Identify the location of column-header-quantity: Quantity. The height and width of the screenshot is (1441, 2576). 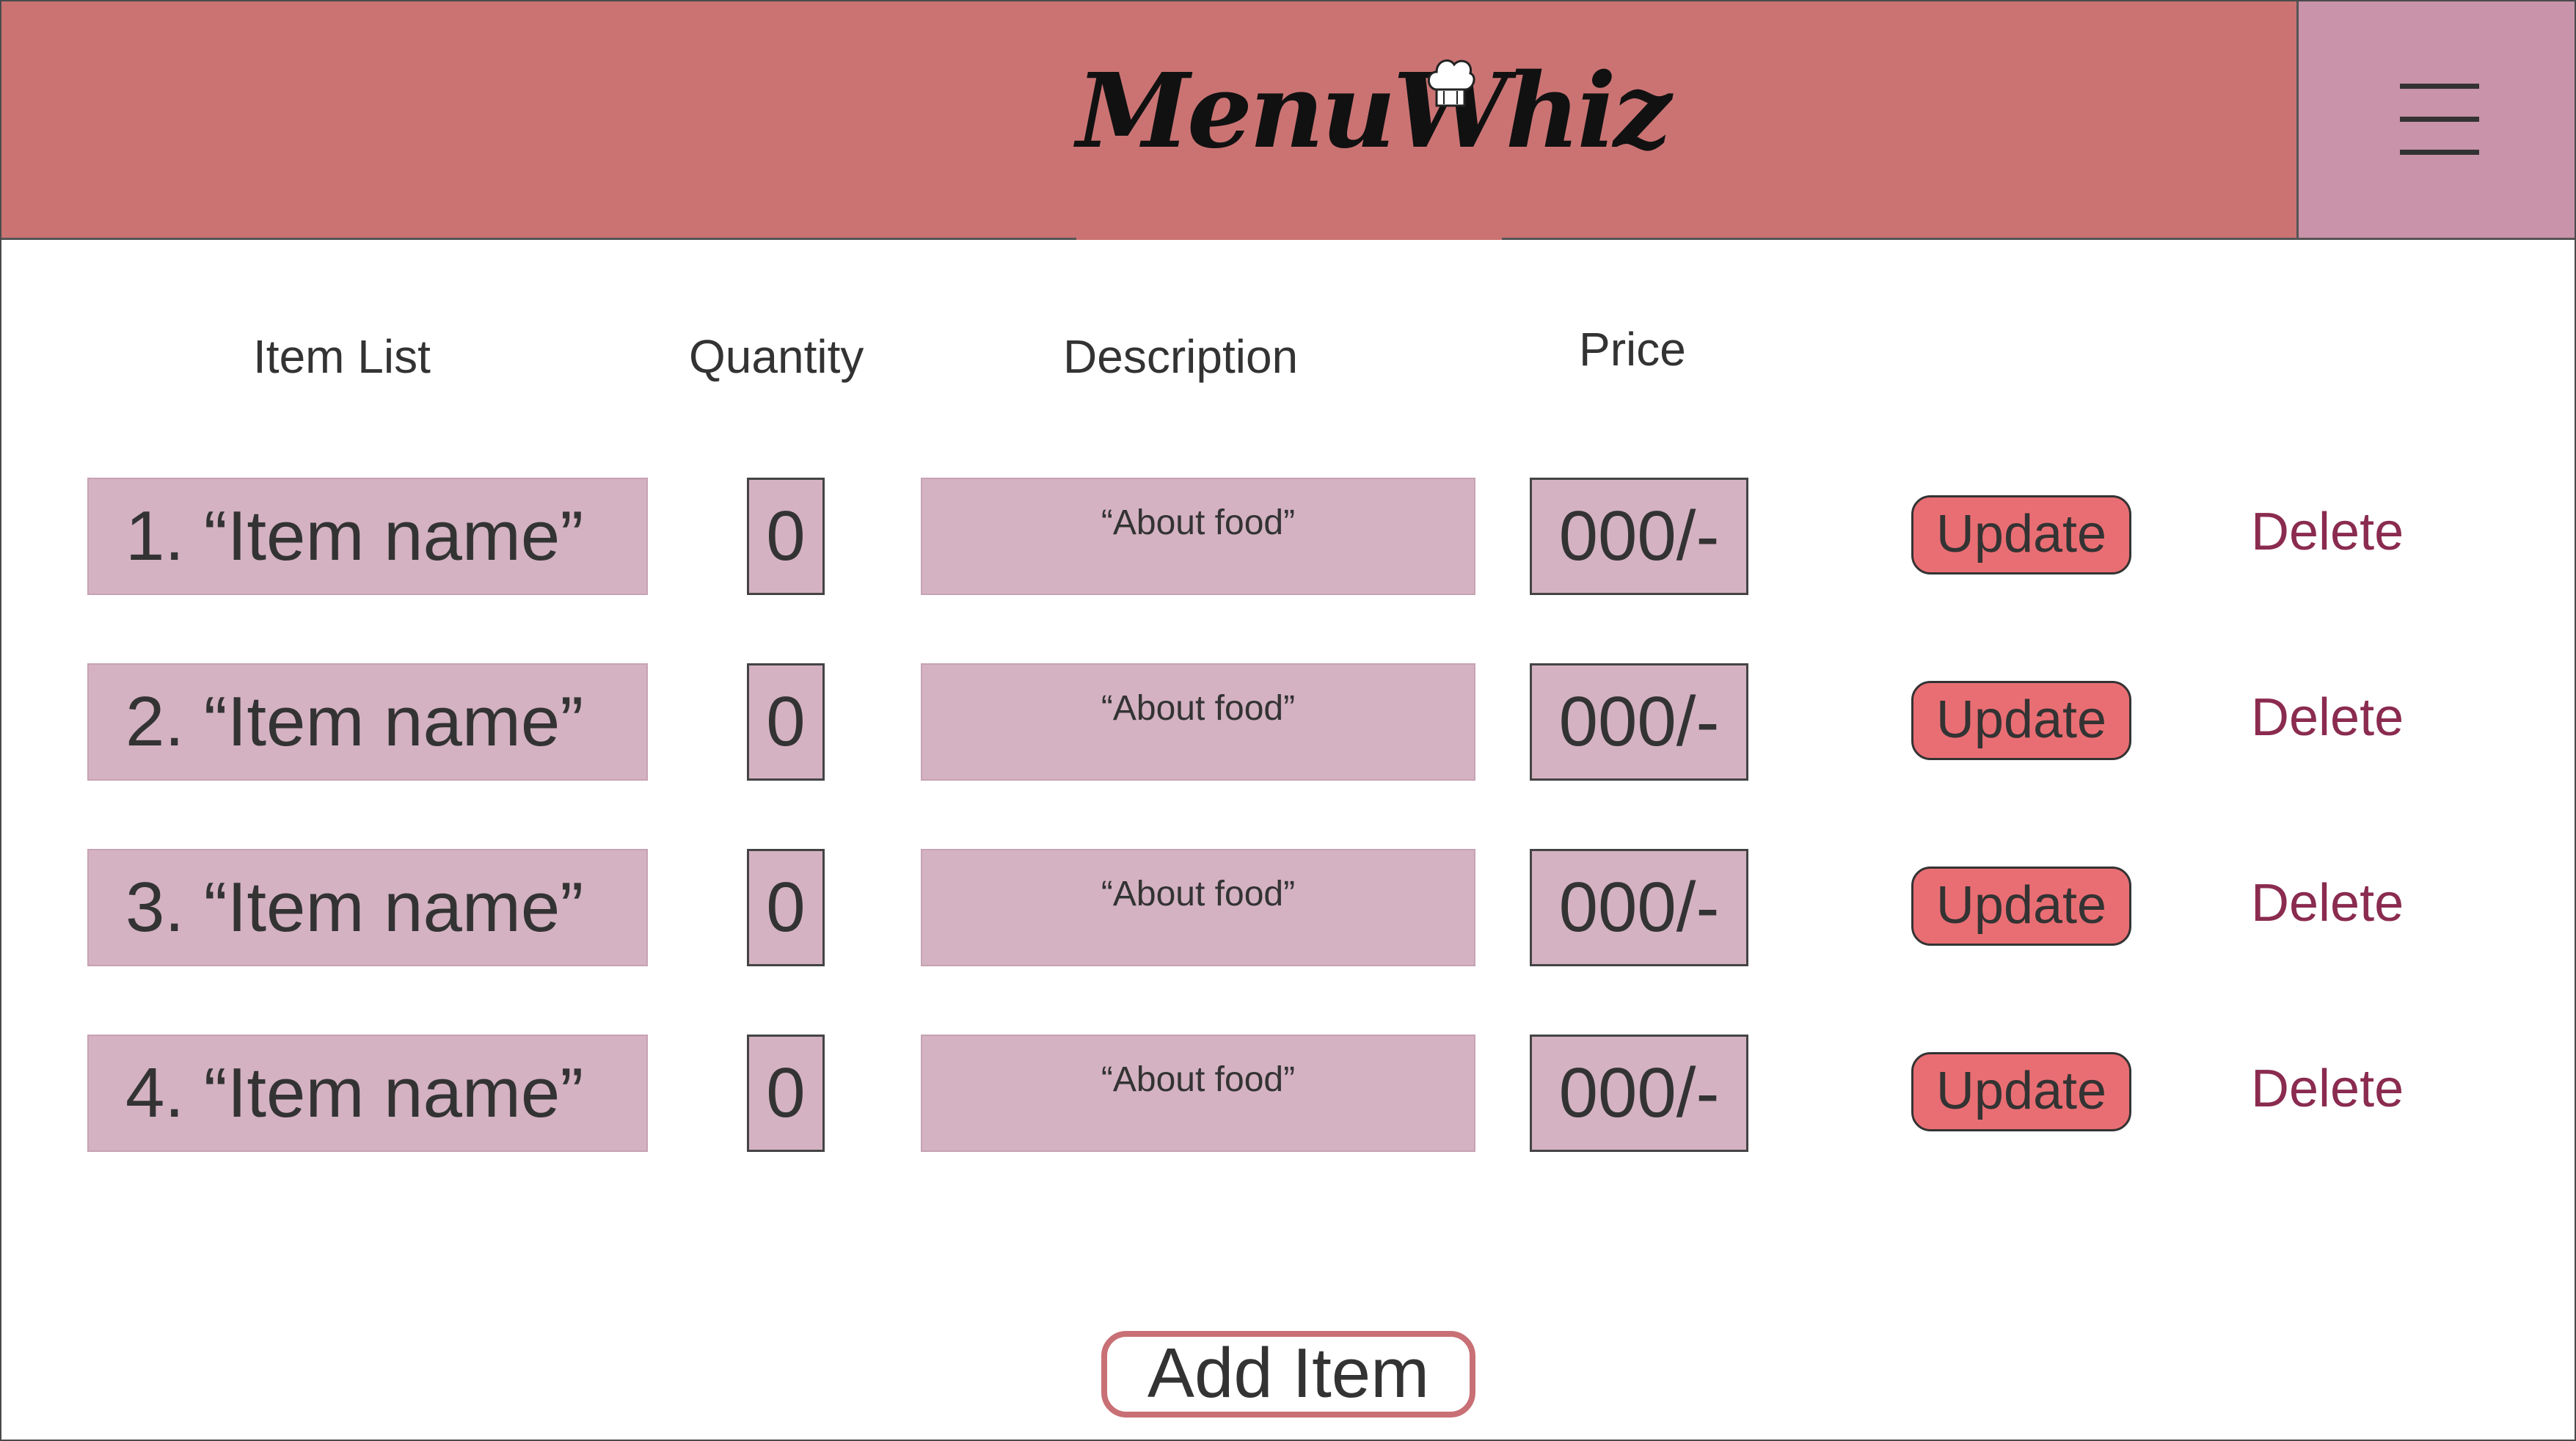
(777, 356).